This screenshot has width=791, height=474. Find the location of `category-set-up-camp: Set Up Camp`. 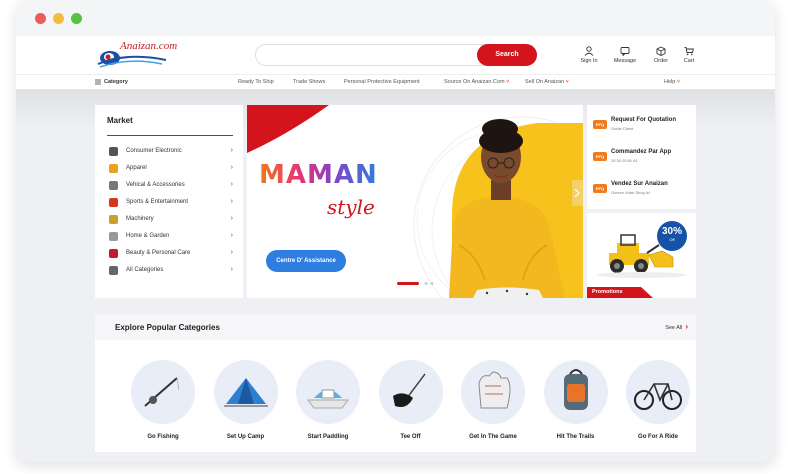

category-set-up-camp: Set Up Camp is located at coordinates (246, 400).